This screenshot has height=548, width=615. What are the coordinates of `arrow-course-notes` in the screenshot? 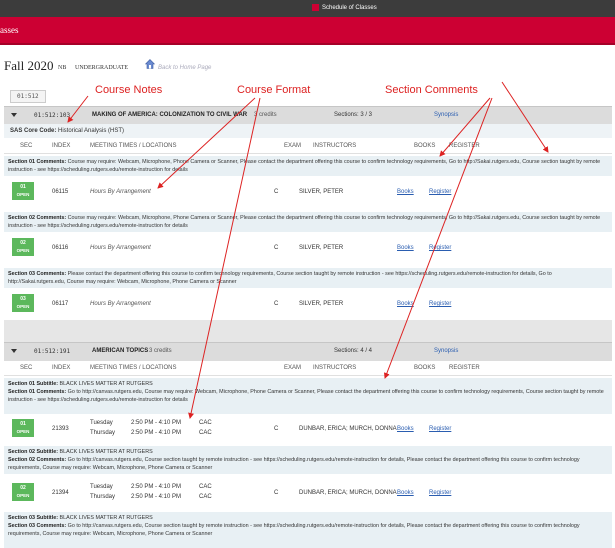 It's located at (78, 109).